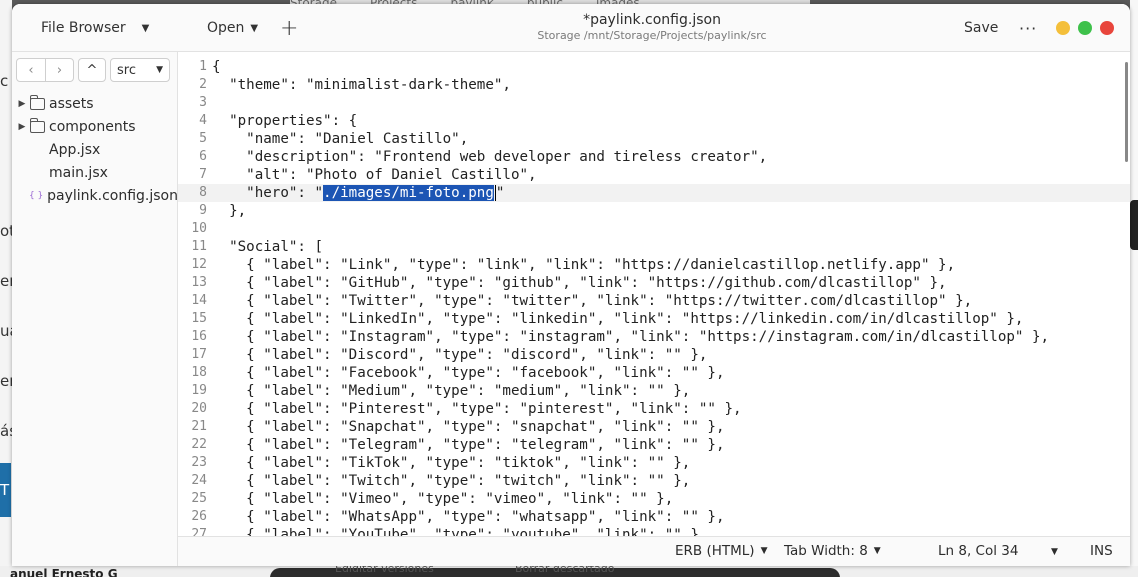 The image size is (1138, 577). What do you see at coordinates (654, 121) in the screenshot?
I see `code-line: 4 "properties": {` at bounding box center [654, 121].